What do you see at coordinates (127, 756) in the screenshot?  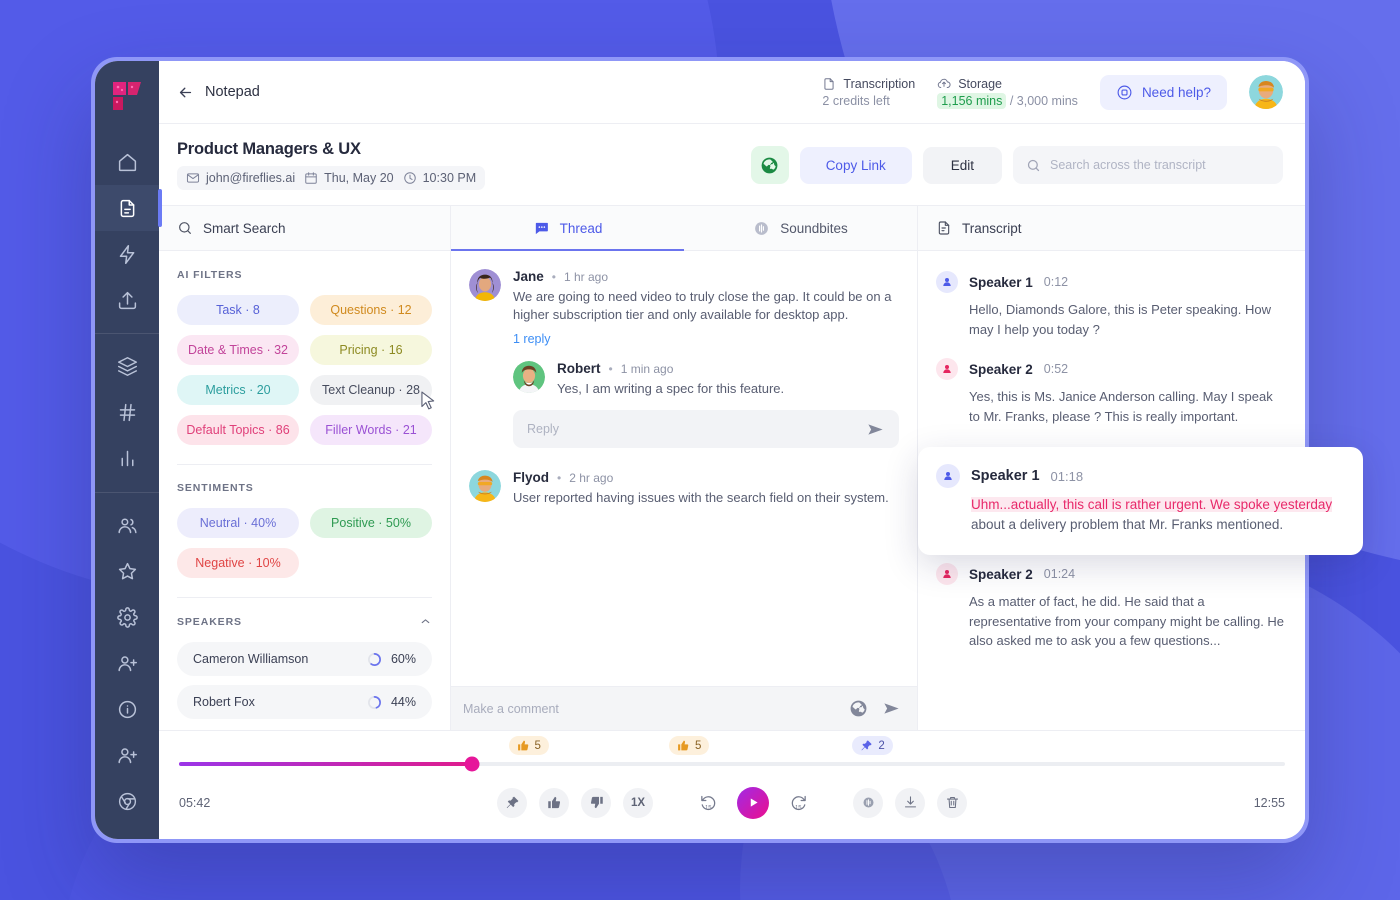 I see `sidebar-item-invite-bottom` at bounding box center [127, 756].